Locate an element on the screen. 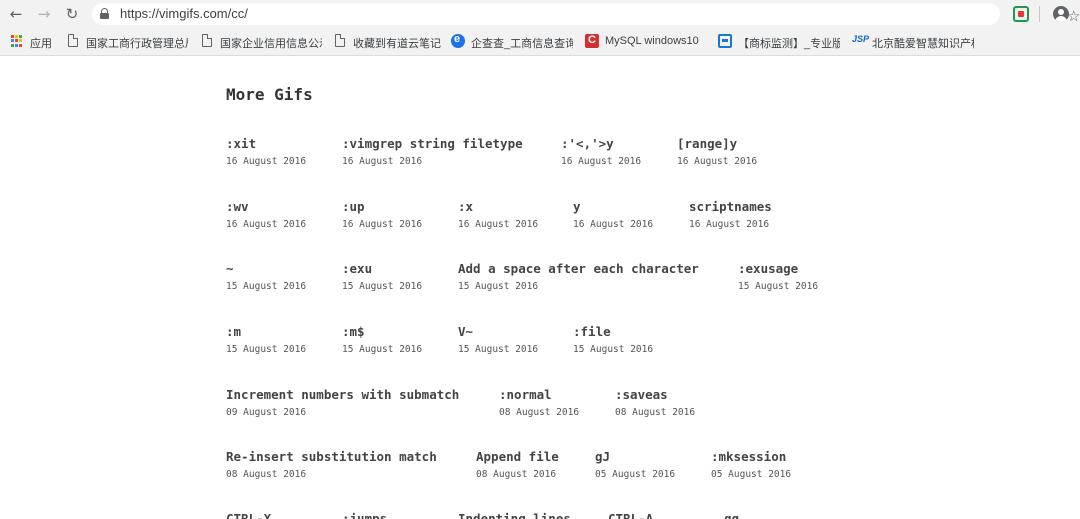  post-title-link: :file is located at coordinates (613, 331).